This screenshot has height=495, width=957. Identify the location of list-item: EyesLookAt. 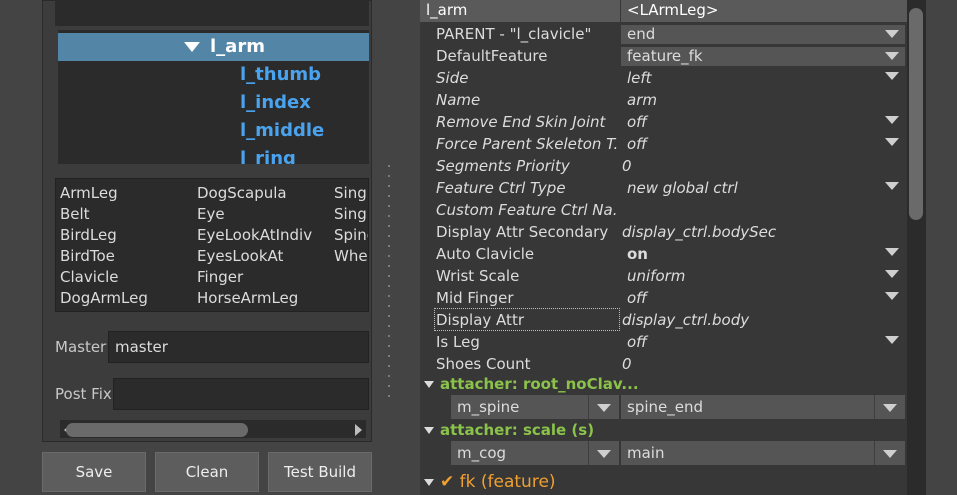
(240, 256).